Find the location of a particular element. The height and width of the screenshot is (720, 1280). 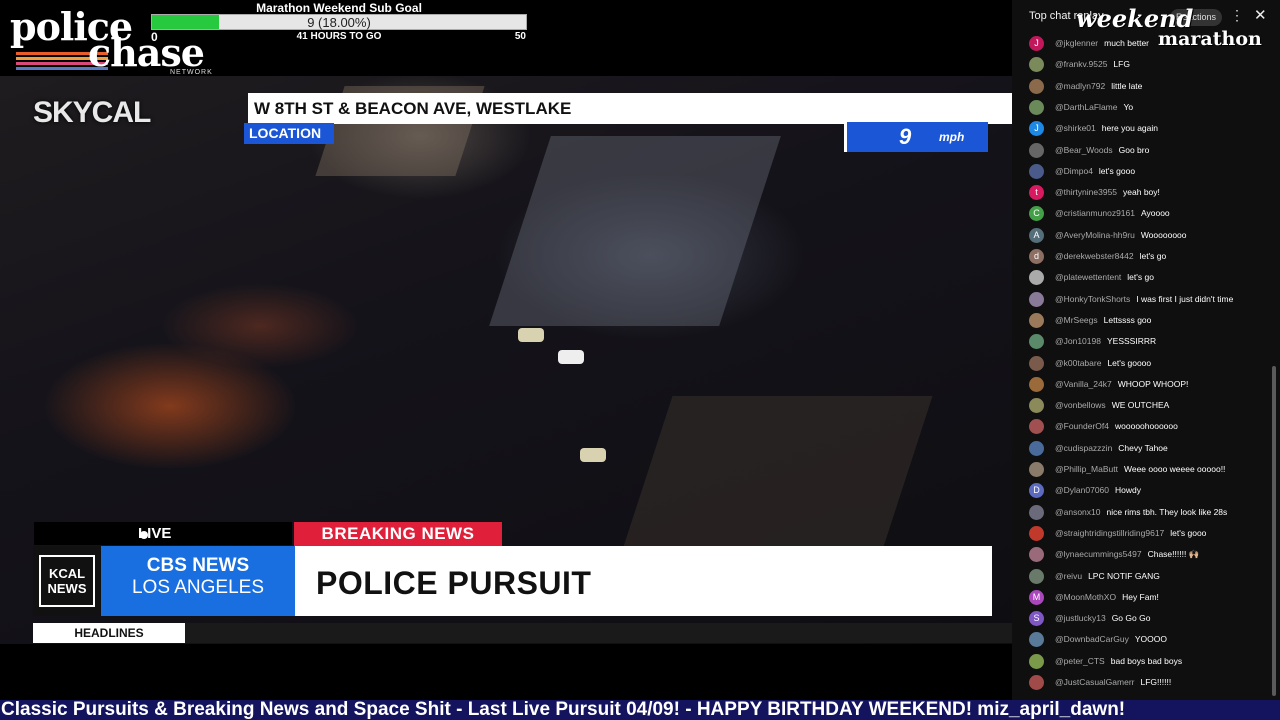

chat-message: @madlyn792 little late is located at coordinates (1146, 86).